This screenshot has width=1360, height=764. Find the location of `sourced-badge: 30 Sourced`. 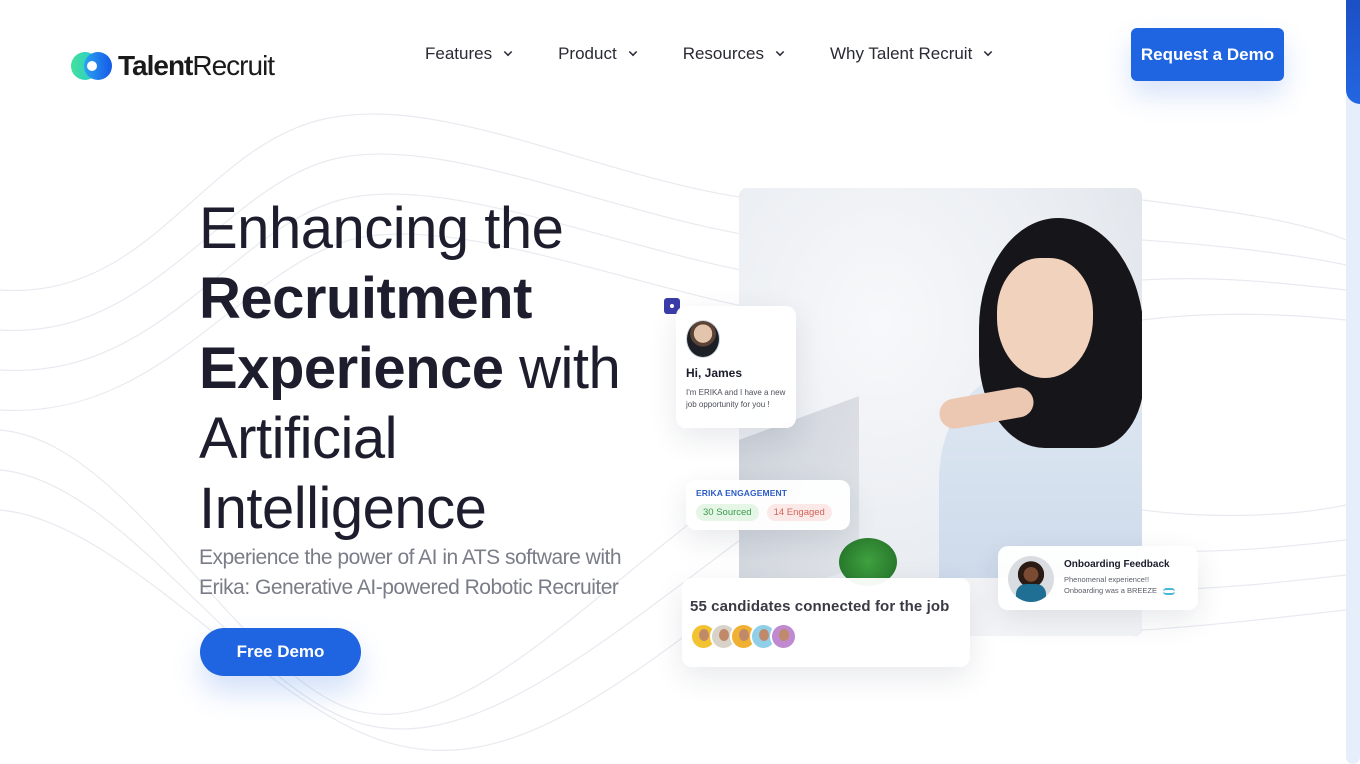

sourced-badge: 30 Sourced is located at coordinates (727, 512).